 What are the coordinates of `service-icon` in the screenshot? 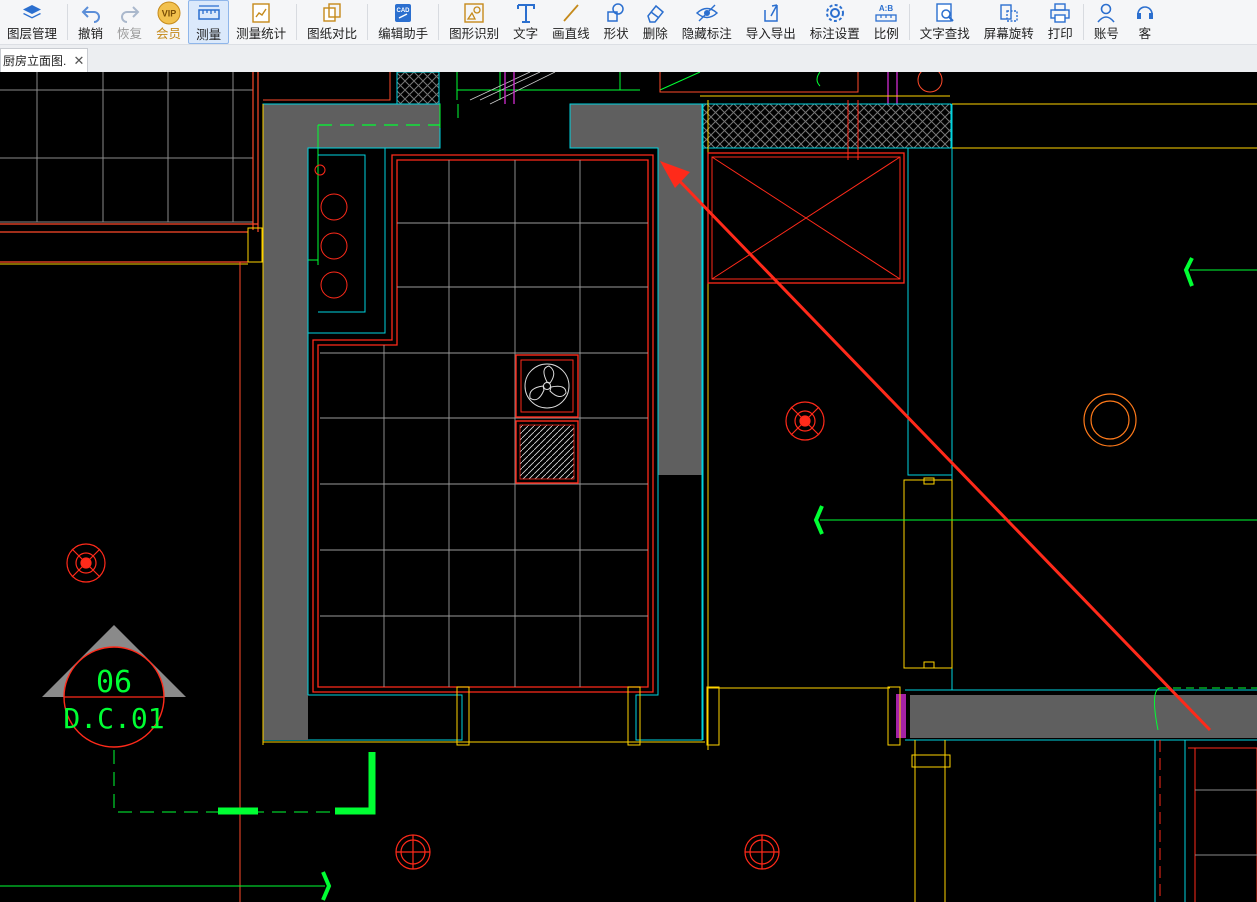 It's located at (1145, 13).